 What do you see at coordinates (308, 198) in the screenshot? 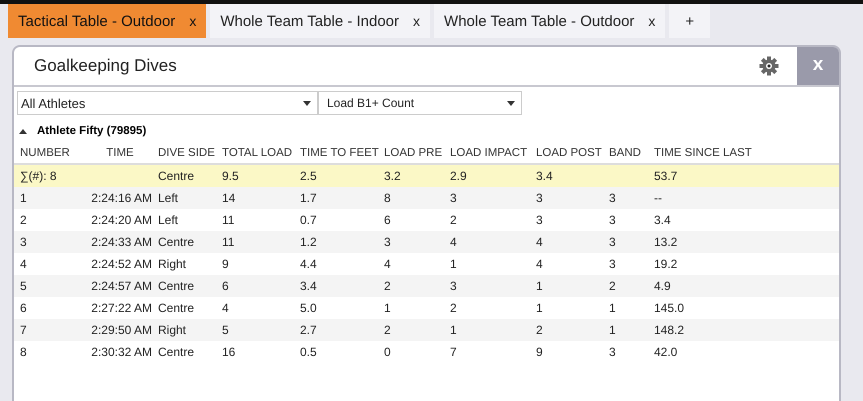
I see `table-cell: 1.7` at bounding box center [308, 198].